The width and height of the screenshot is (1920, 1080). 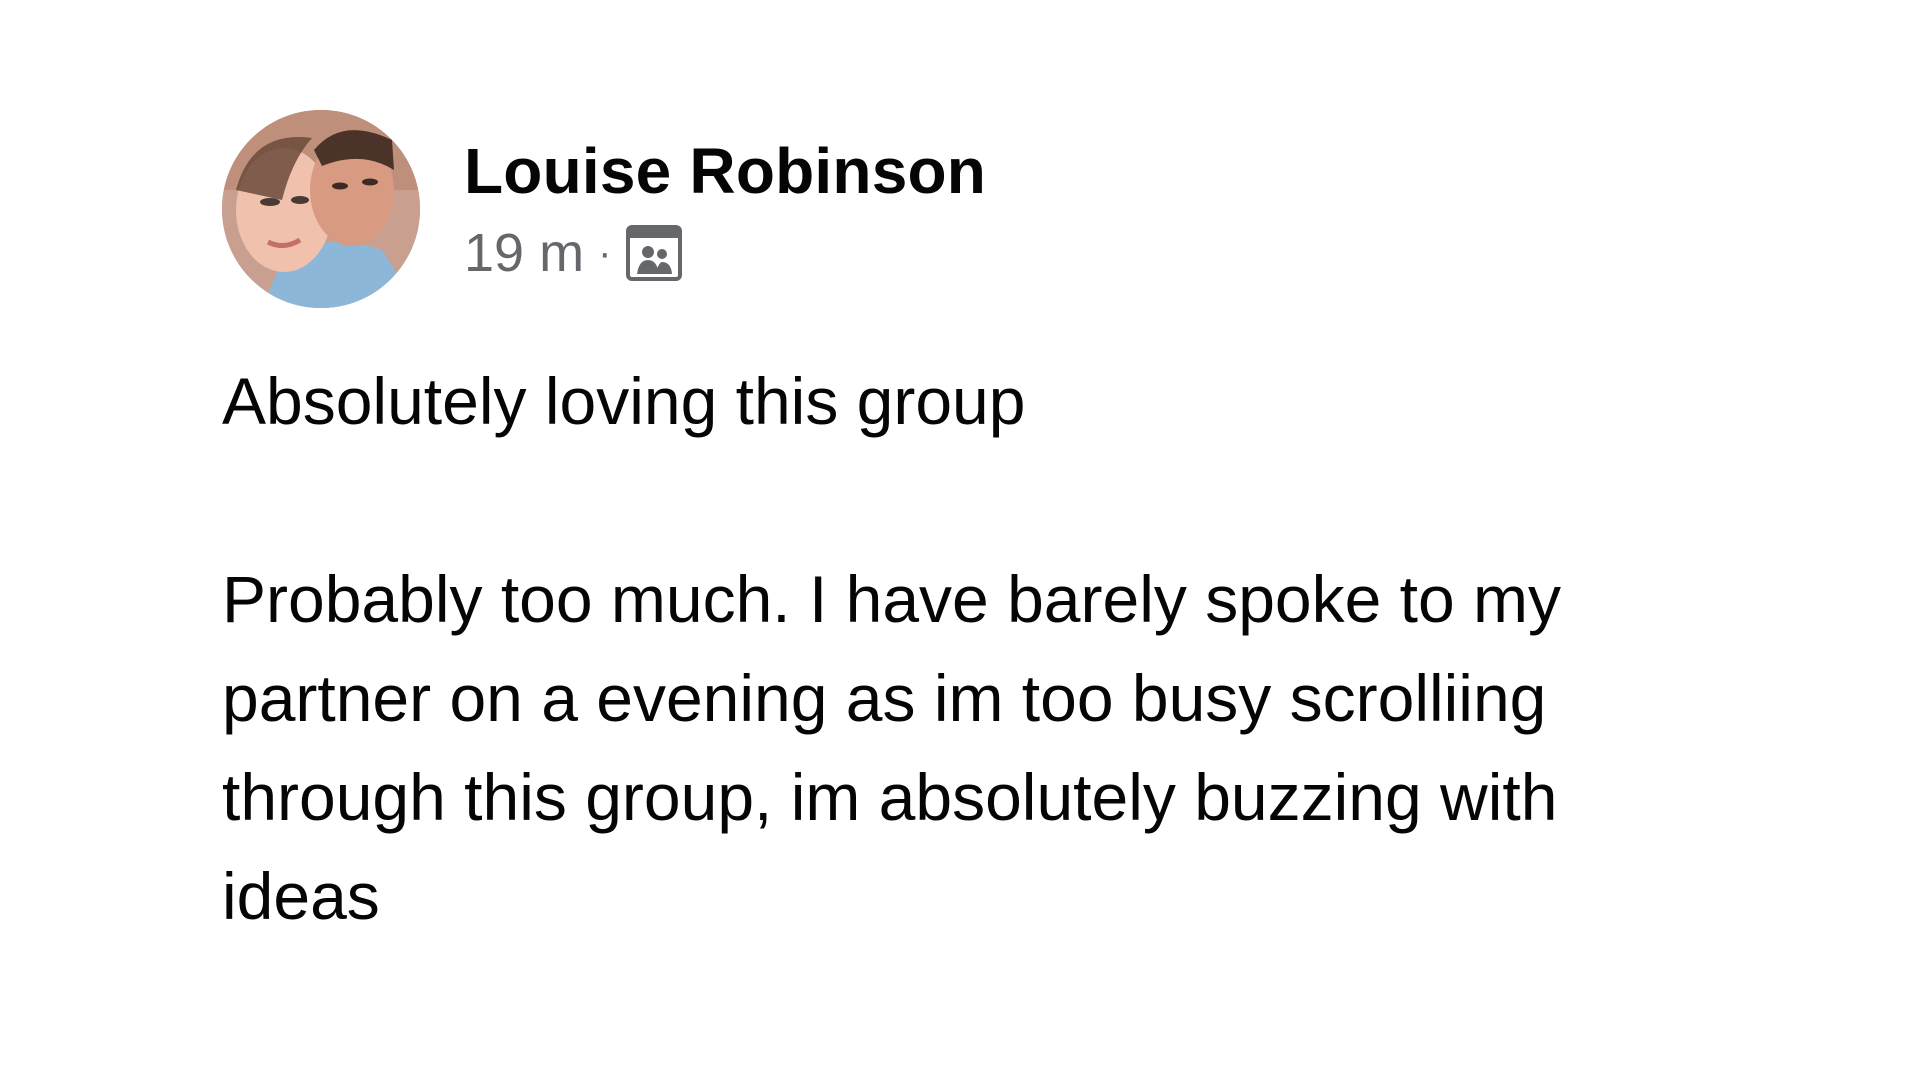 What do you see at coordinates (624, 401) in the screenshot?
I see `post-paragraph-1: Absolutely loving this group` at bounding box center [624, 401].